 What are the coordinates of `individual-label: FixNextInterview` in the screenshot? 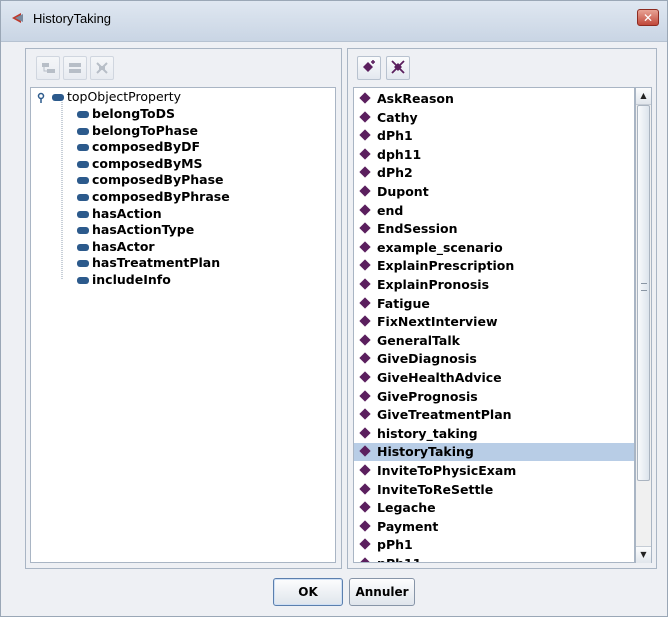 It's located at (437, 322).